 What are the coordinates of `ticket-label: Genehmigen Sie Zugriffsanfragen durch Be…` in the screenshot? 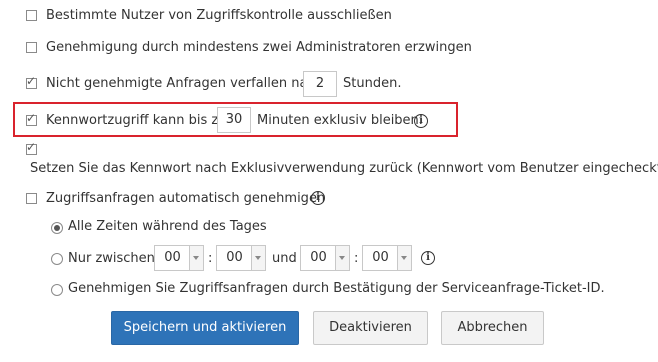 It's located at (336, 288).